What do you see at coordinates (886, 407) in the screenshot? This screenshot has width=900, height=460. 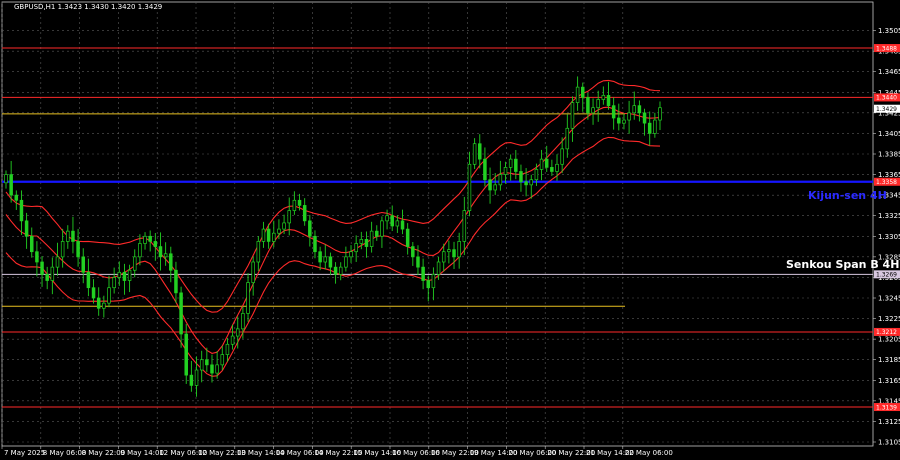 I see `level-label-text: 1.3139` at bounding box center [886, 407].